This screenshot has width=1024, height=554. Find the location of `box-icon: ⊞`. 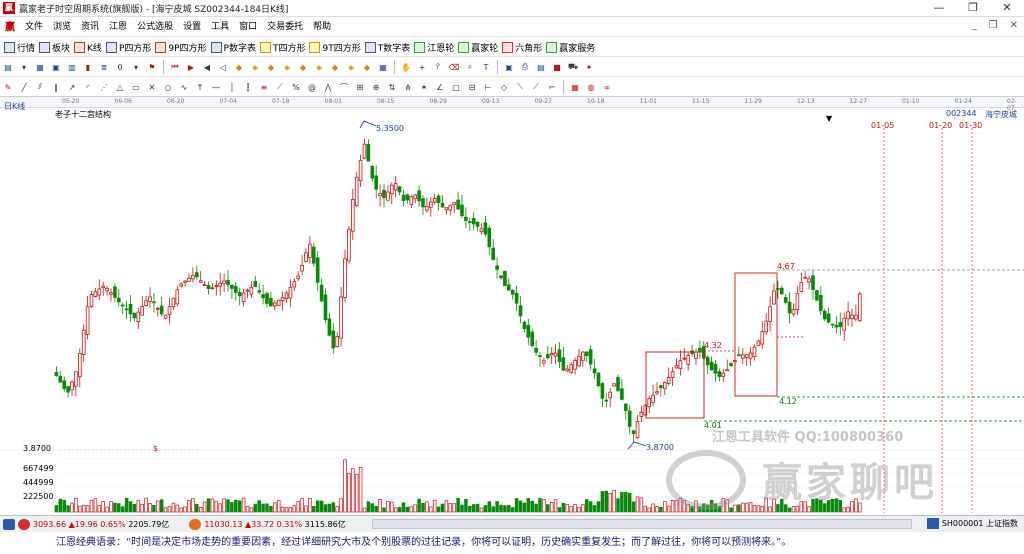

box-icon: ⊞ is located at coordinates (360, 87).